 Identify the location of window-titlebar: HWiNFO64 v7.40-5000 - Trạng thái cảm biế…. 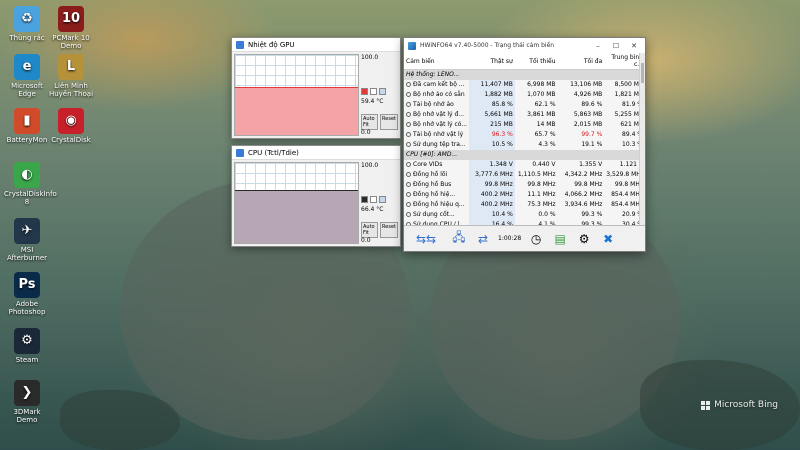
(524, 45).